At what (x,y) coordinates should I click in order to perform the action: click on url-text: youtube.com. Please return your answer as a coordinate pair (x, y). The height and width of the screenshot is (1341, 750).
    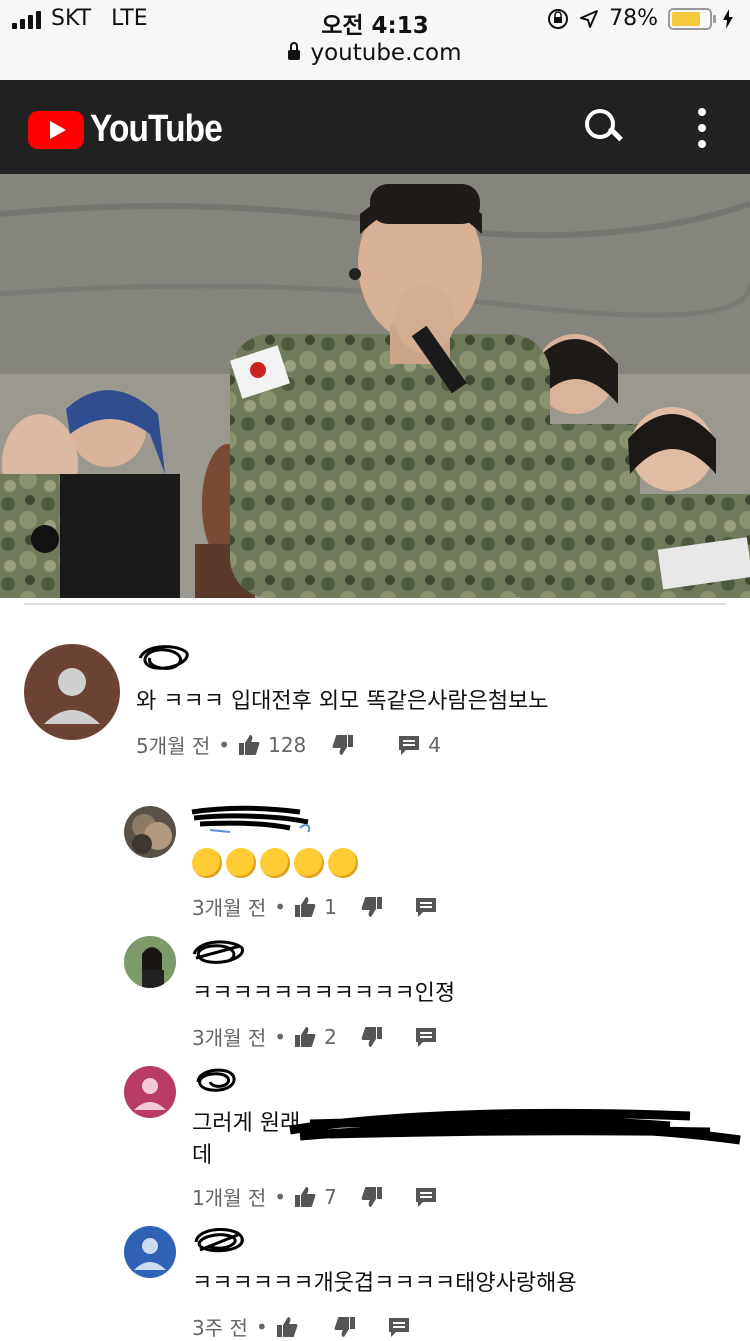
    Looking at the image, I should click on (386, 53).